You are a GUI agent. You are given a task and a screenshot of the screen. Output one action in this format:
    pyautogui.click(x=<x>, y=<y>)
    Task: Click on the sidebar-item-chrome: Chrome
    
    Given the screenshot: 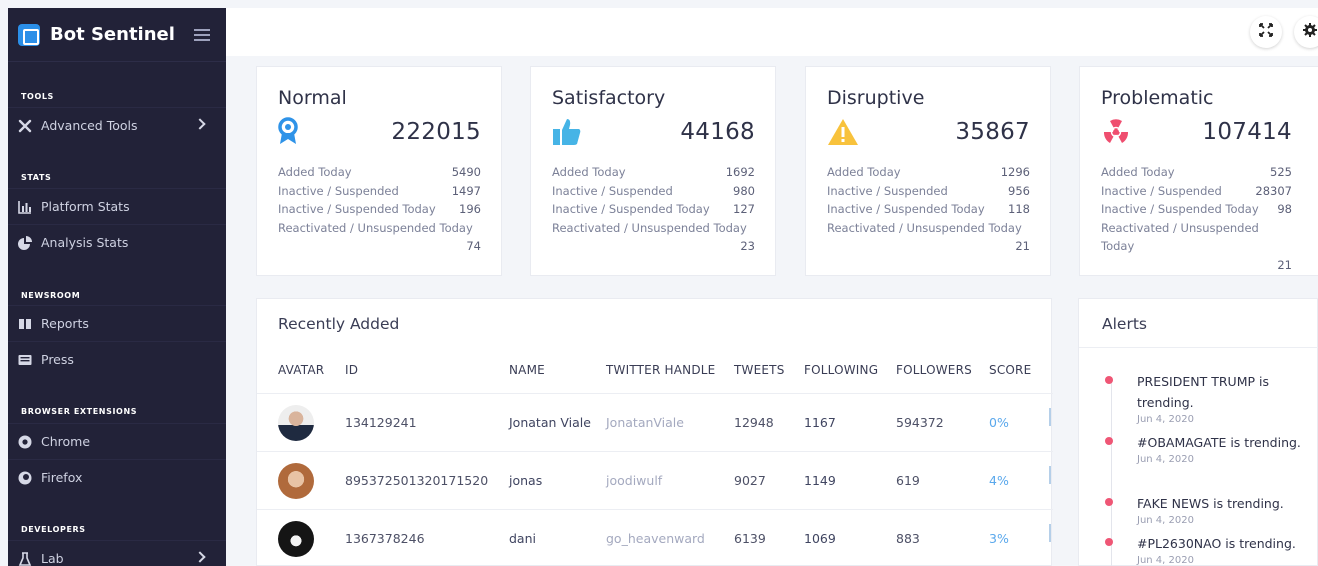 What is the action you would take?
    pyautogui.click(x=117, y=441)
    